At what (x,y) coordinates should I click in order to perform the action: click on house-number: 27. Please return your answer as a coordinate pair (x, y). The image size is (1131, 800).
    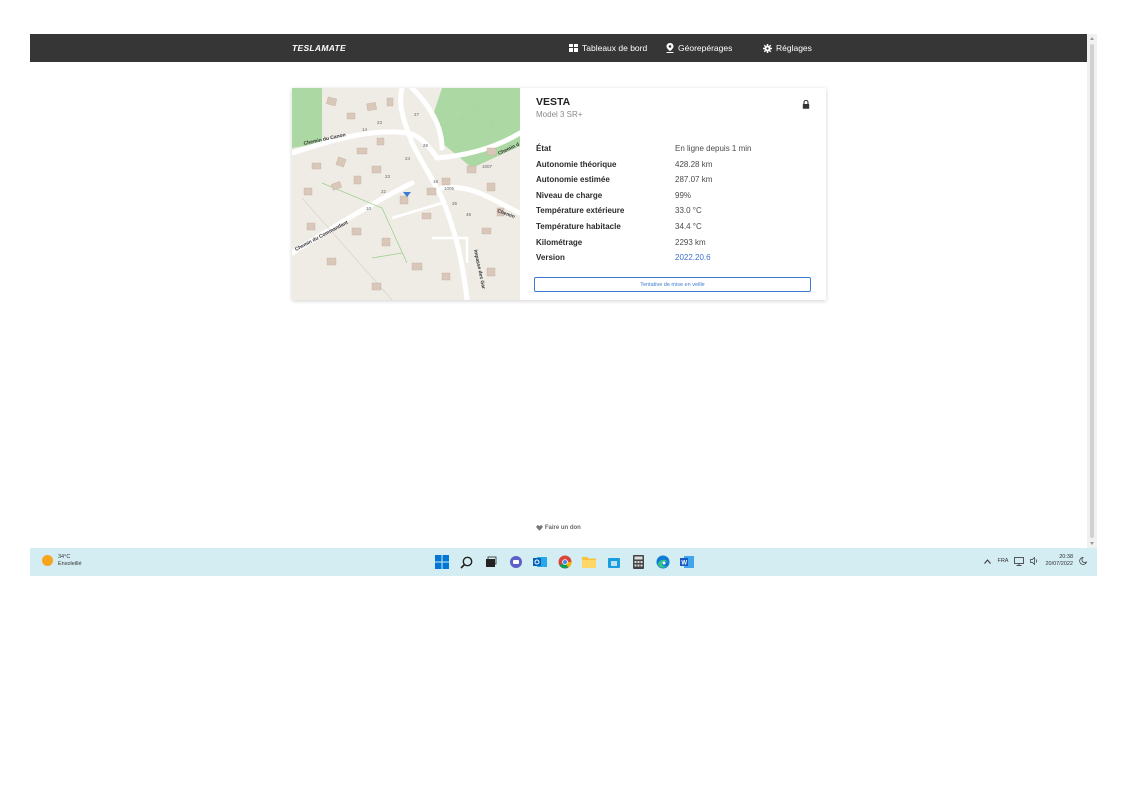
    Looking at the image, I should click on (417, 114).